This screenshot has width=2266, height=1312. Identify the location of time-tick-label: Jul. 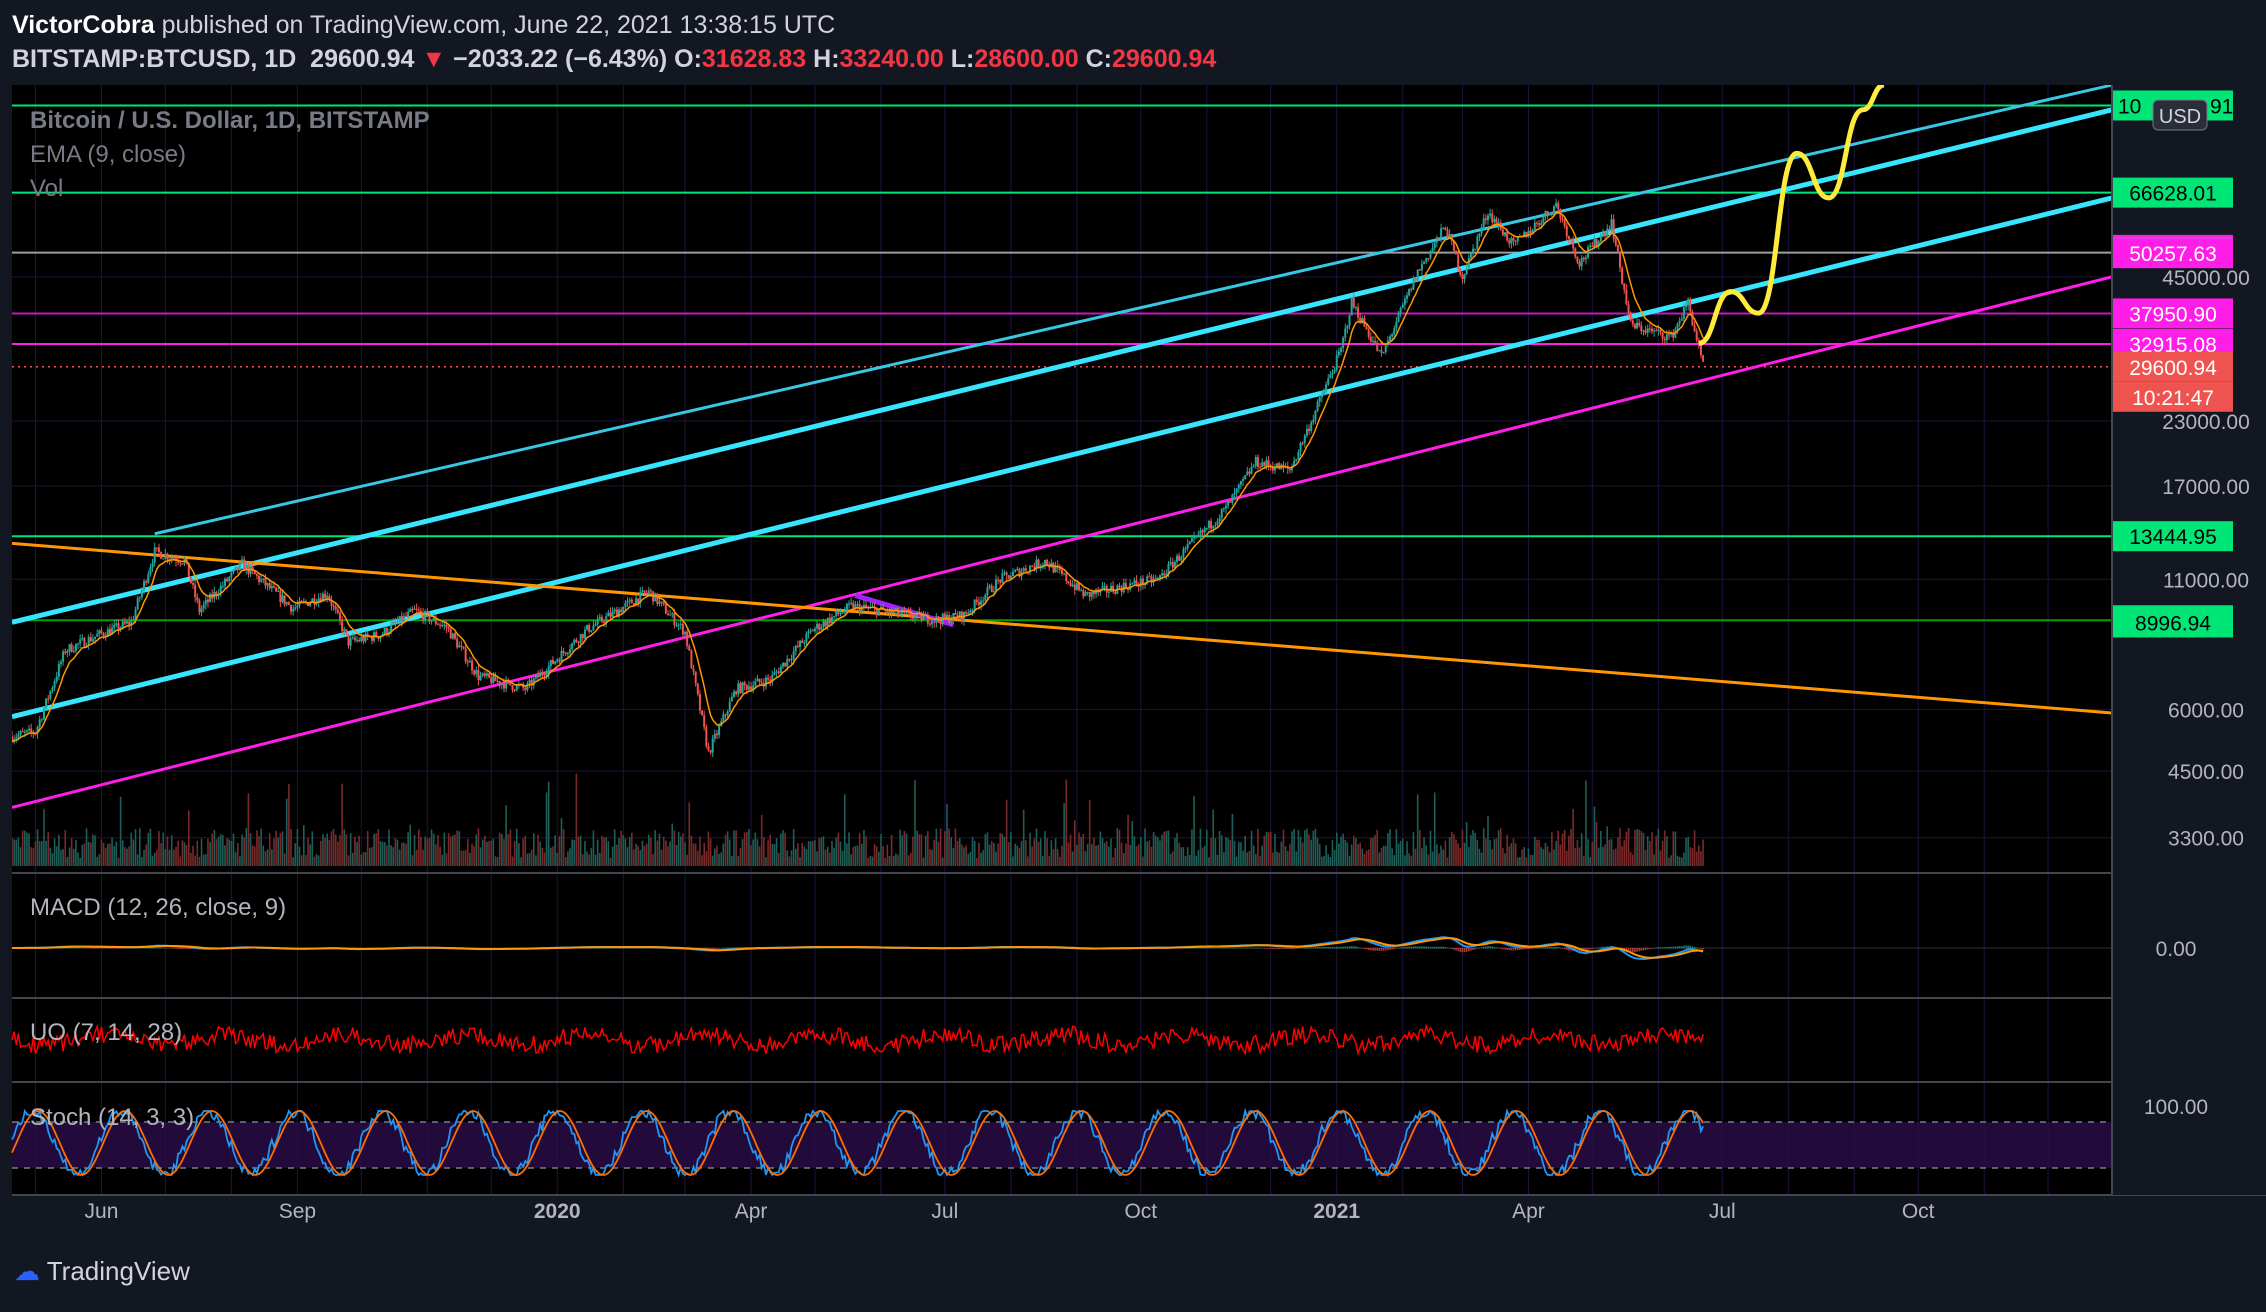
(1722, 1211).